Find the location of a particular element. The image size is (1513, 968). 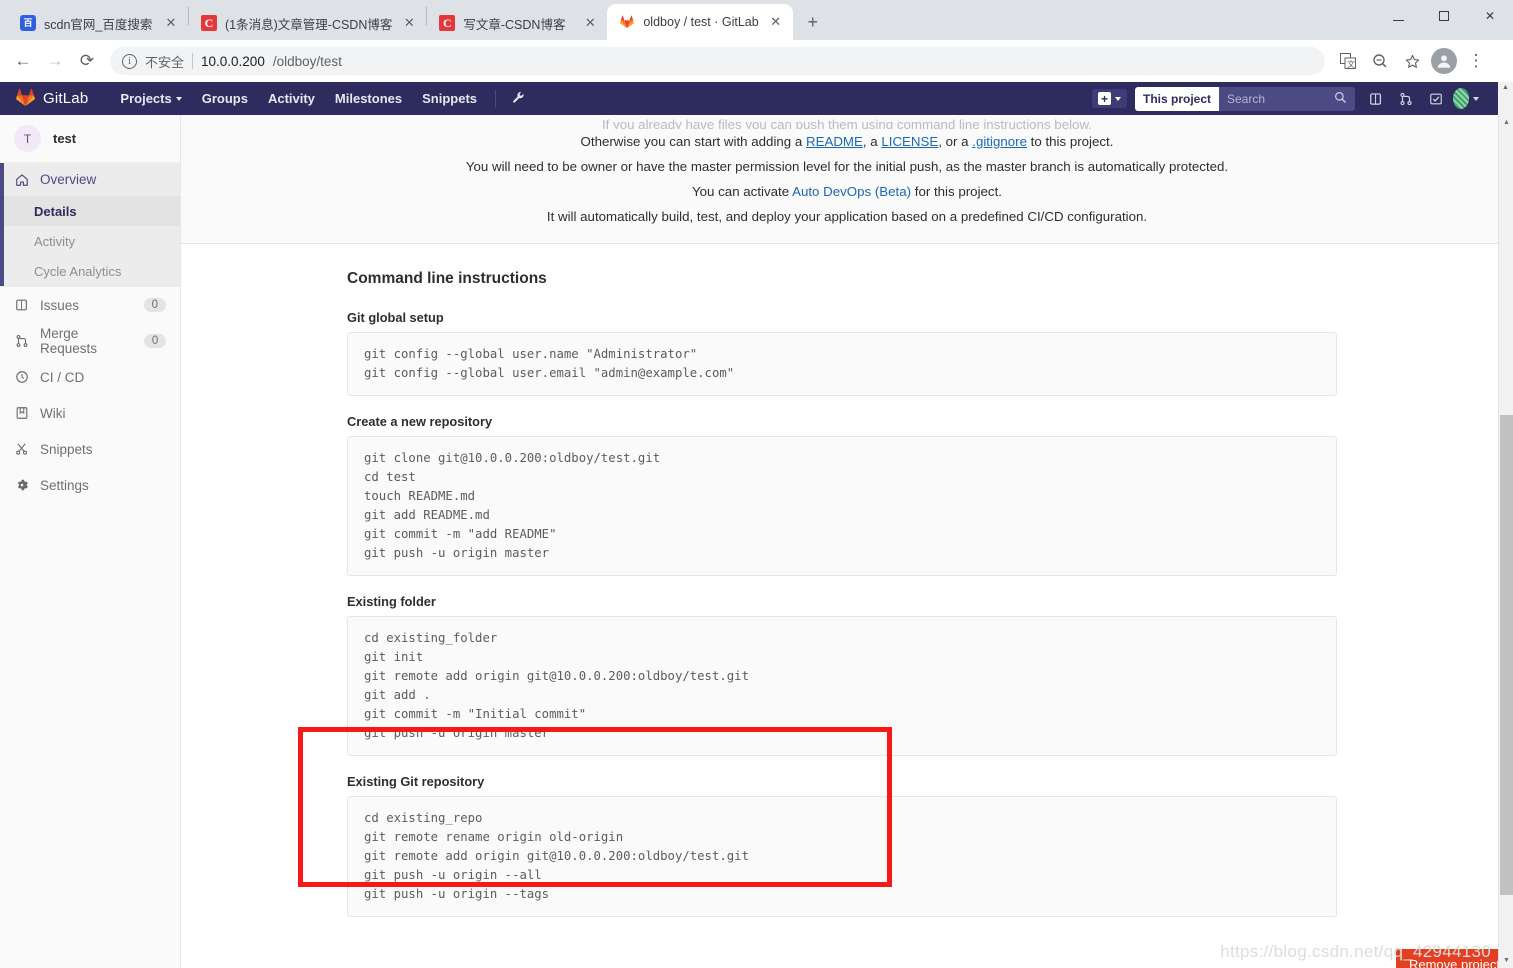

cli-section-label: Create a new repository is located at coordinates (420, 421).